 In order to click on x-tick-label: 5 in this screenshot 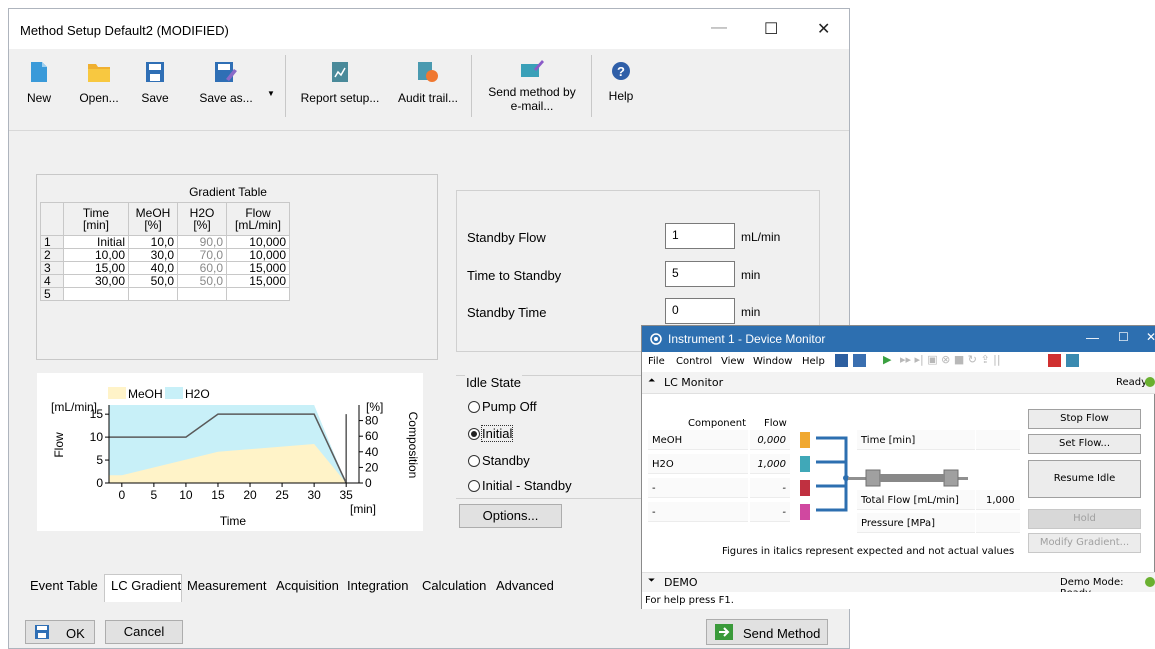, I will do `click(154, 495)`.